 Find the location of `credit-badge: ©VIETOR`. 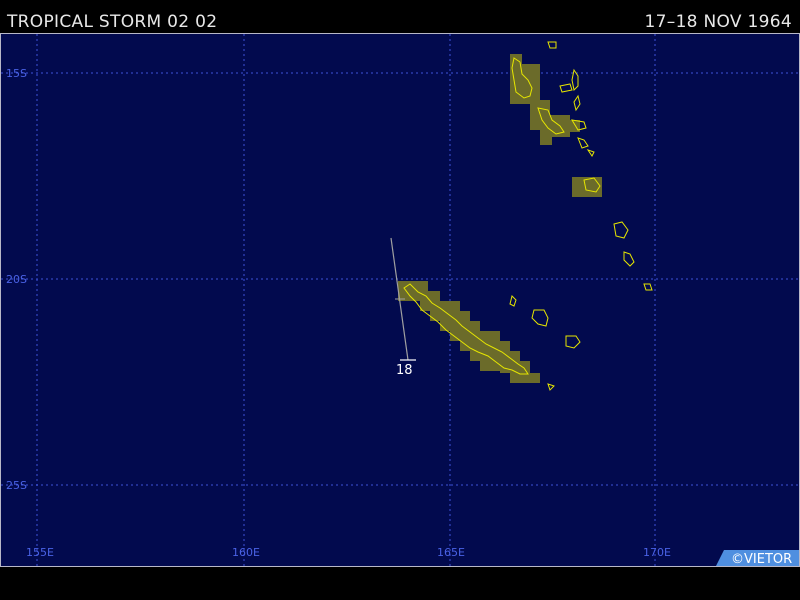

credit-badge: ©VIETOR is located at coordinates (757, 558).